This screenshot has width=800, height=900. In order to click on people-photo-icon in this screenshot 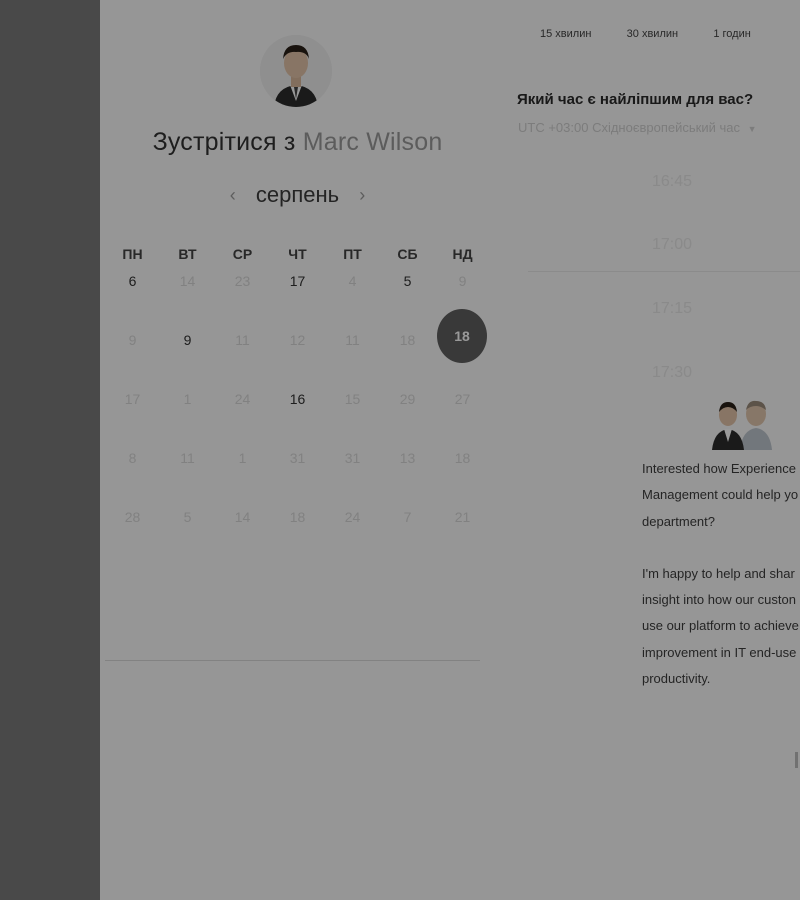, I will do `click(742, 425)`.